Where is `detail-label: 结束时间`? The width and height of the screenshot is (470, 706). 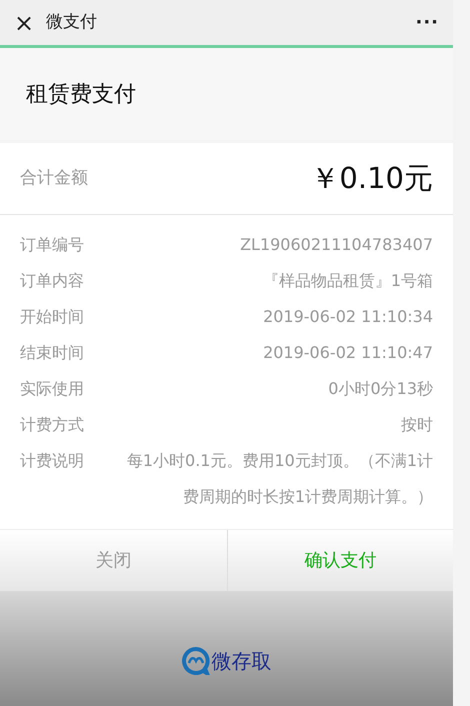 detail-label: 结束时间 is located at coordinates (52, 353).